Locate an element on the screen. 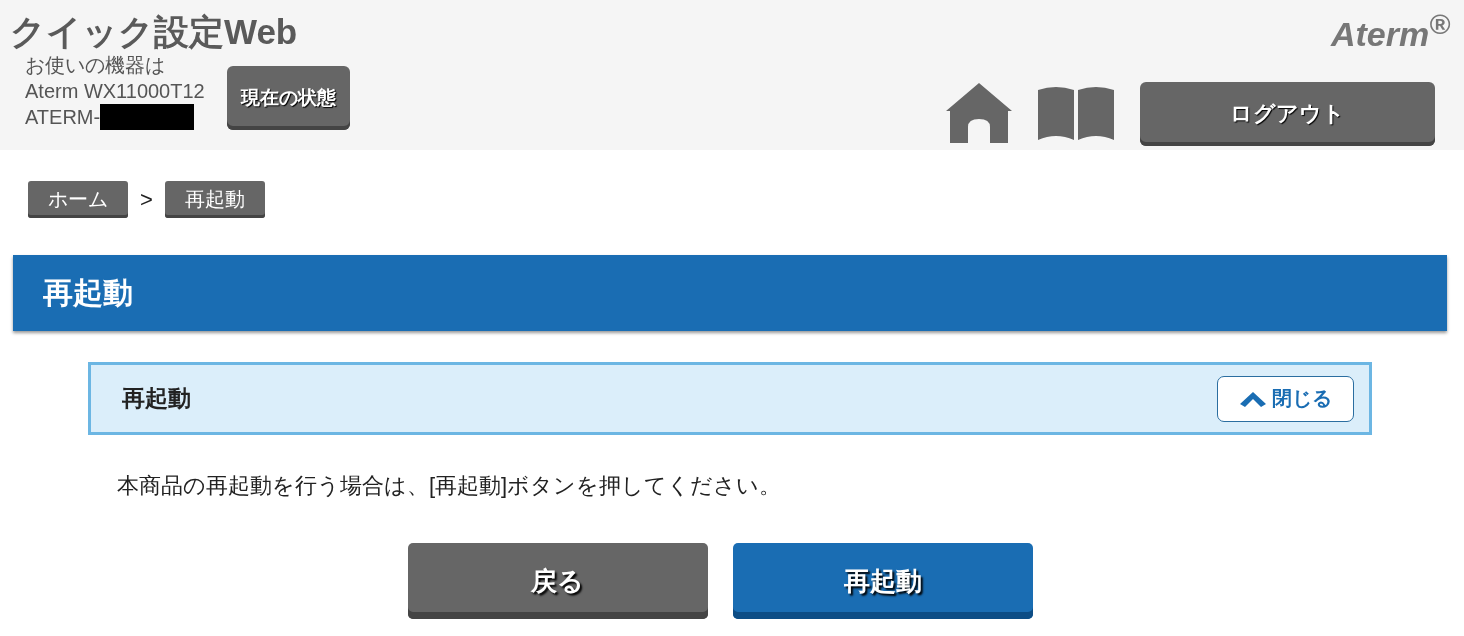 The image size is (1464, 636). chevron-up-icon is located at coordinates (1252, 398).